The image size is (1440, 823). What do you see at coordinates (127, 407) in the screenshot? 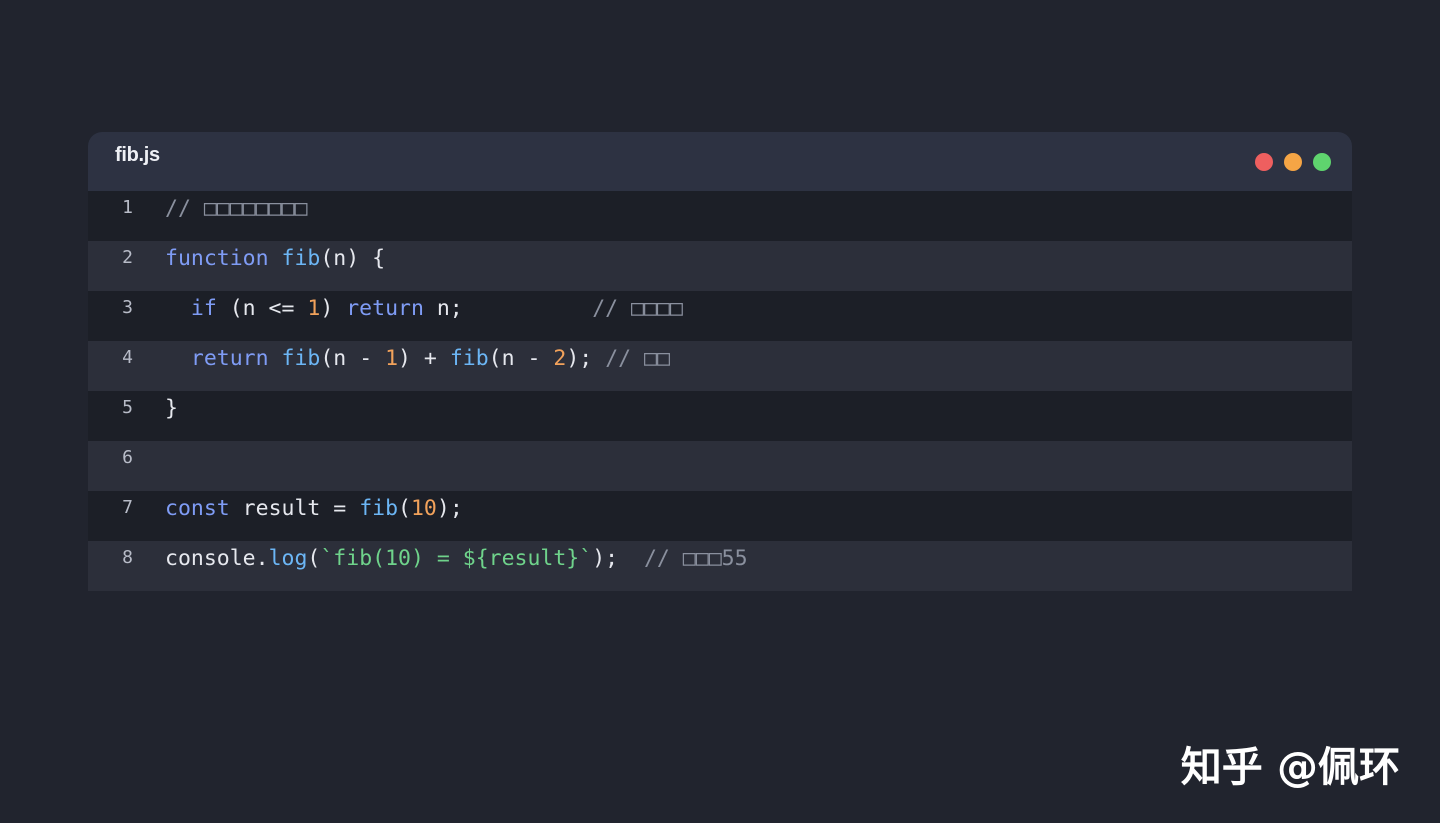
I see `line-number: 5` at bounding box center [127, 407].